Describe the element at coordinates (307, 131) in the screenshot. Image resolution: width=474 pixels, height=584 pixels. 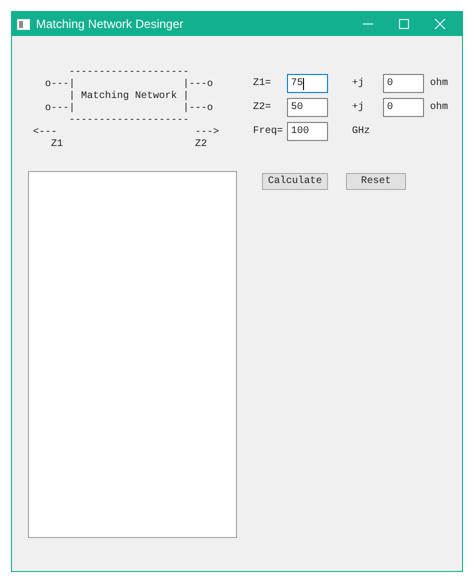
I see `input-field: 100` at that location.